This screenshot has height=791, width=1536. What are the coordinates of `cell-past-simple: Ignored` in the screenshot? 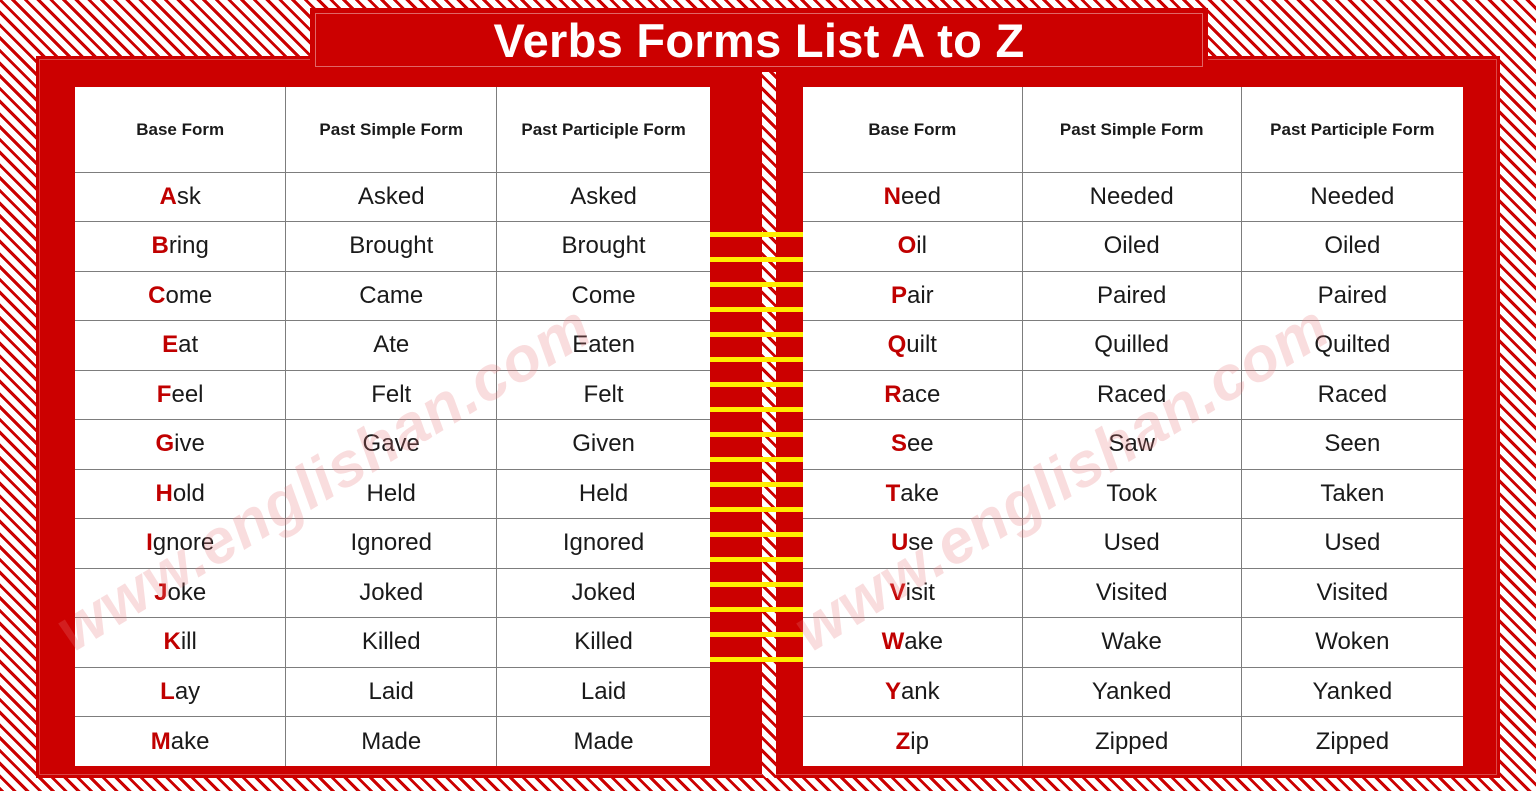 It's located at (391, 543).